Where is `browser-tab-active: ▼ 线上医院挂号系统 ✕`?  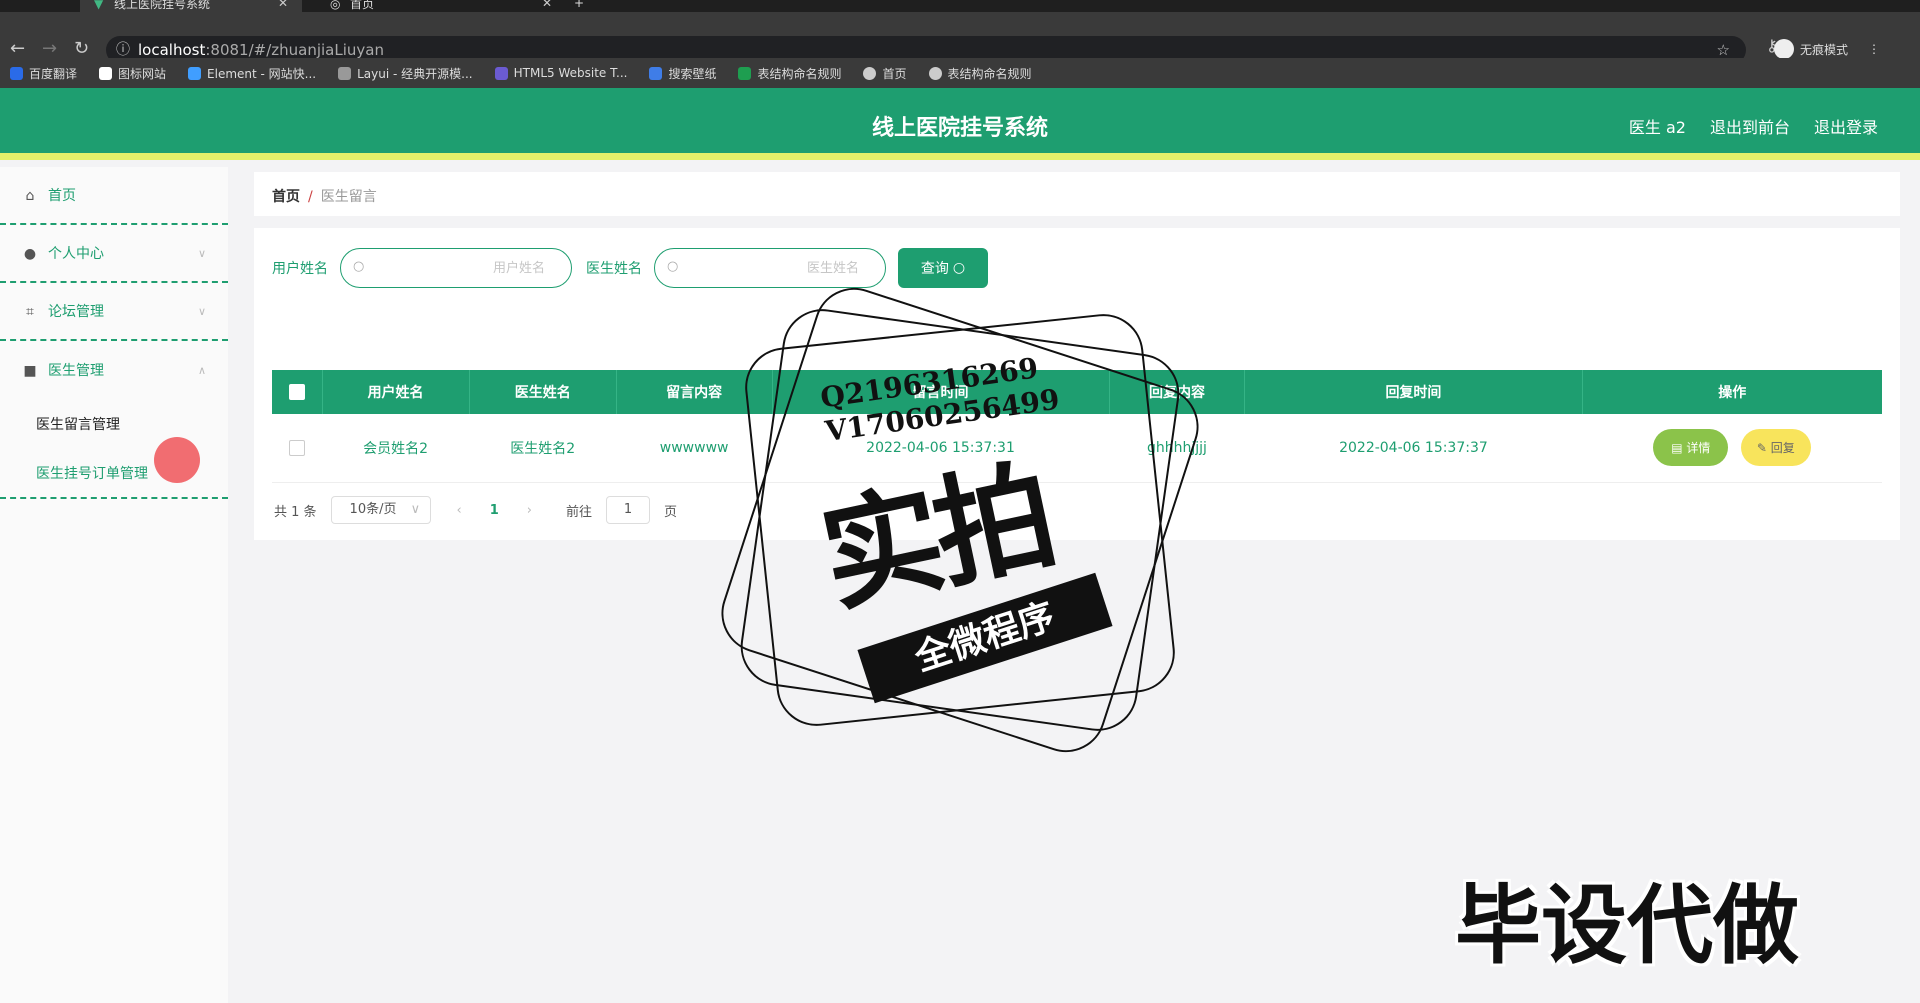
browser-tab-active: ▼ 线上医院挂号系统 ✕ is located at coordinates (191, 6).